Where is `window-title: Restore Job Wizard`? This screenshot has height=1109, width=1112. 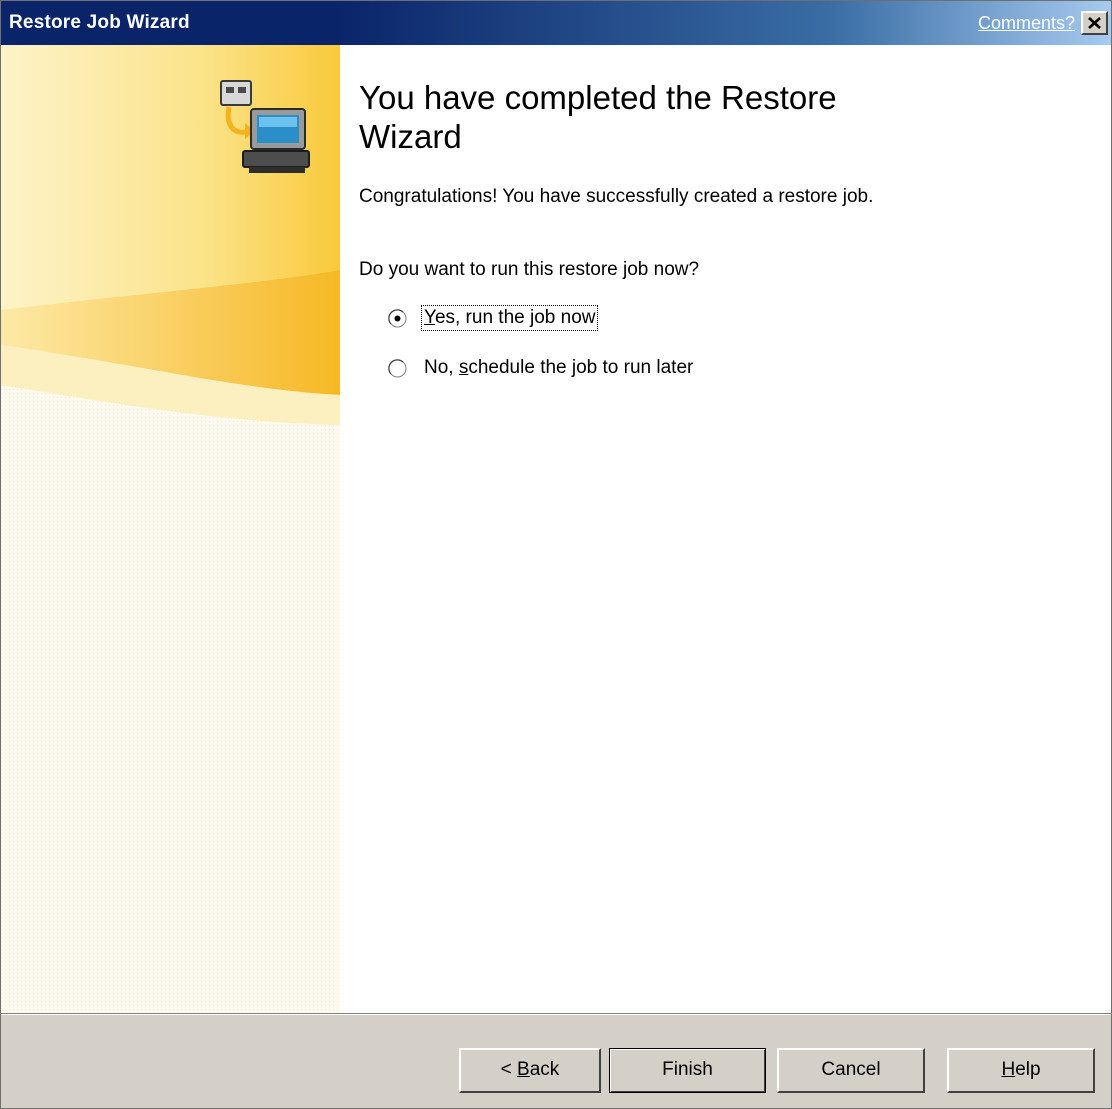 window-title: Restore Job Wizard is located at coordinates (99, 22).